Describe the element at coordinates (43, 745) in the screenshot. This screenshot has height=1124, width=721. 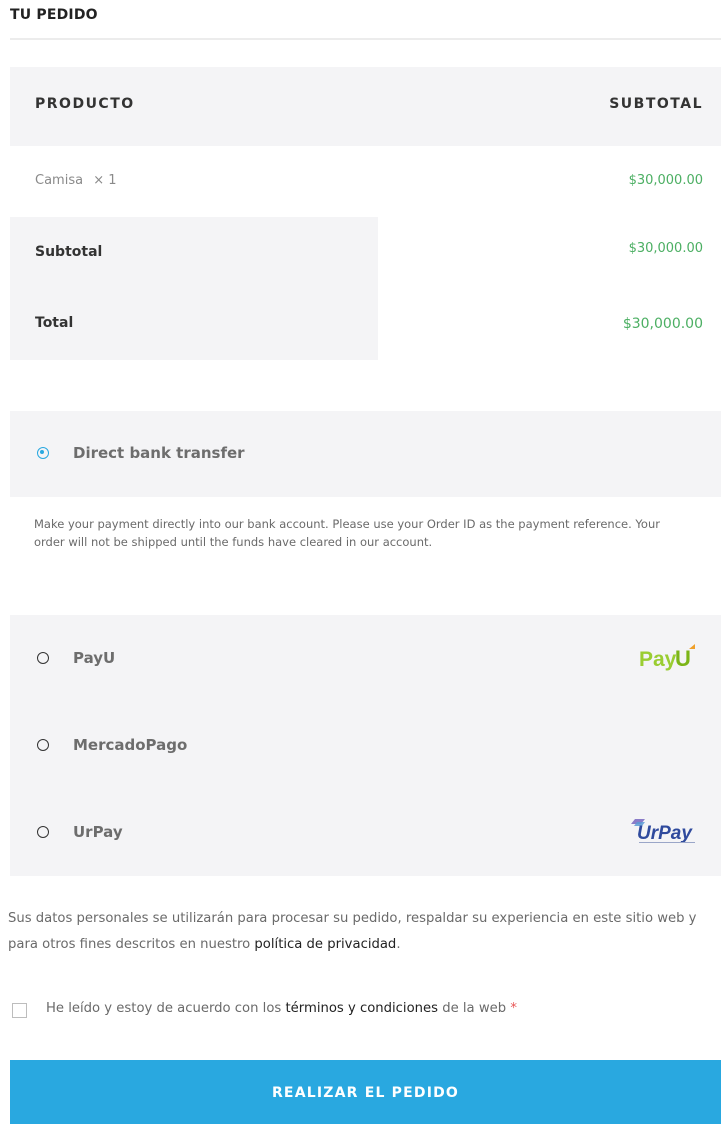
I see `mercadopago-radio` at that location.